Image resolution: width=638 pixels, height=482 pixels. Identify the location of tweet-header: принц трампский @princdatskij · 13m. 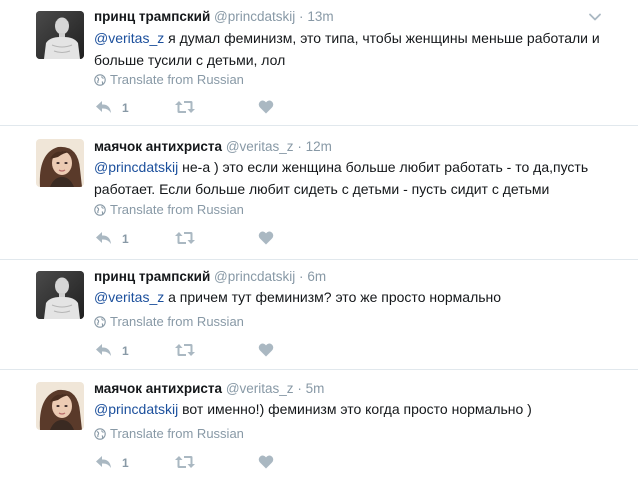
(214, 16).